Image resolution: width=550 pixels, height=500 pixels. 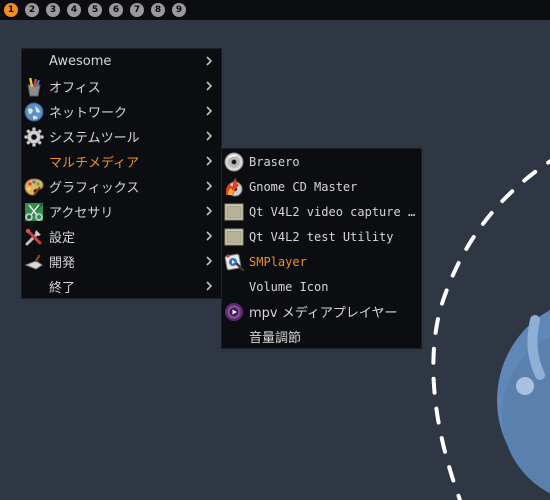 I want to click on trowel-icon, so click(x=34, y=262).